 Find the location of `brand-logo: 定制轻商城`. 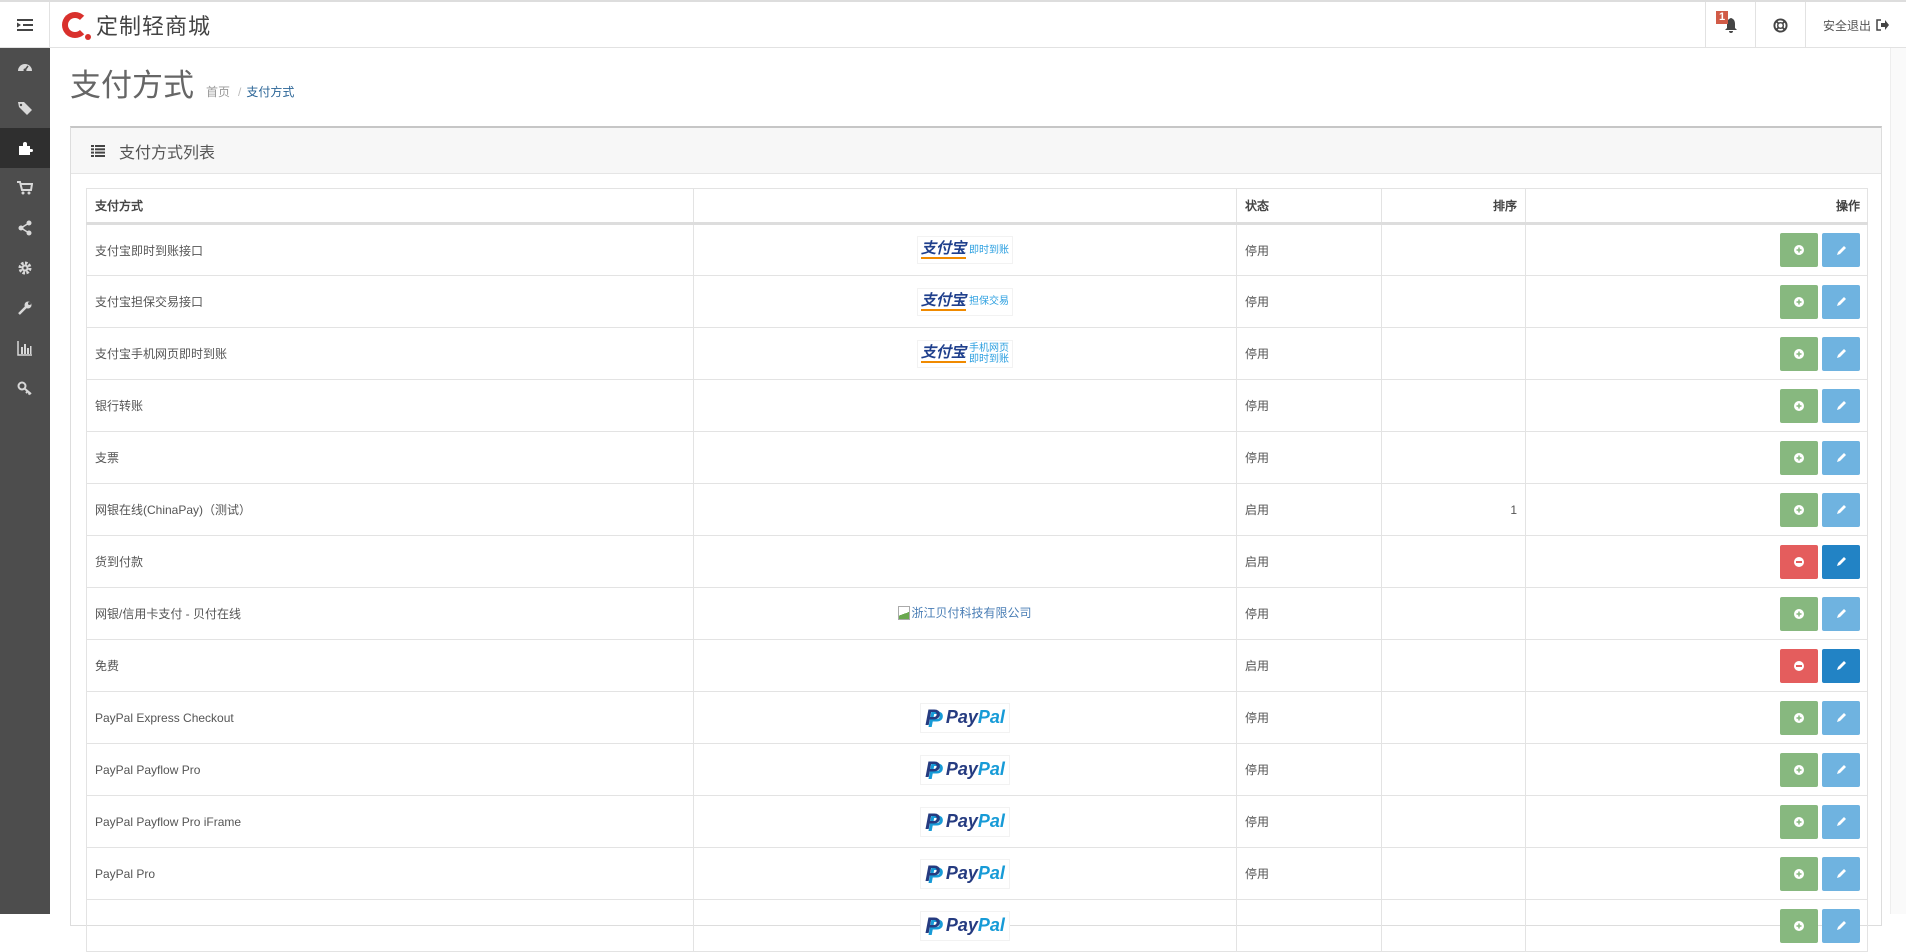

brand-logo: 定制轻商城 is located at coordinates (136, 25).